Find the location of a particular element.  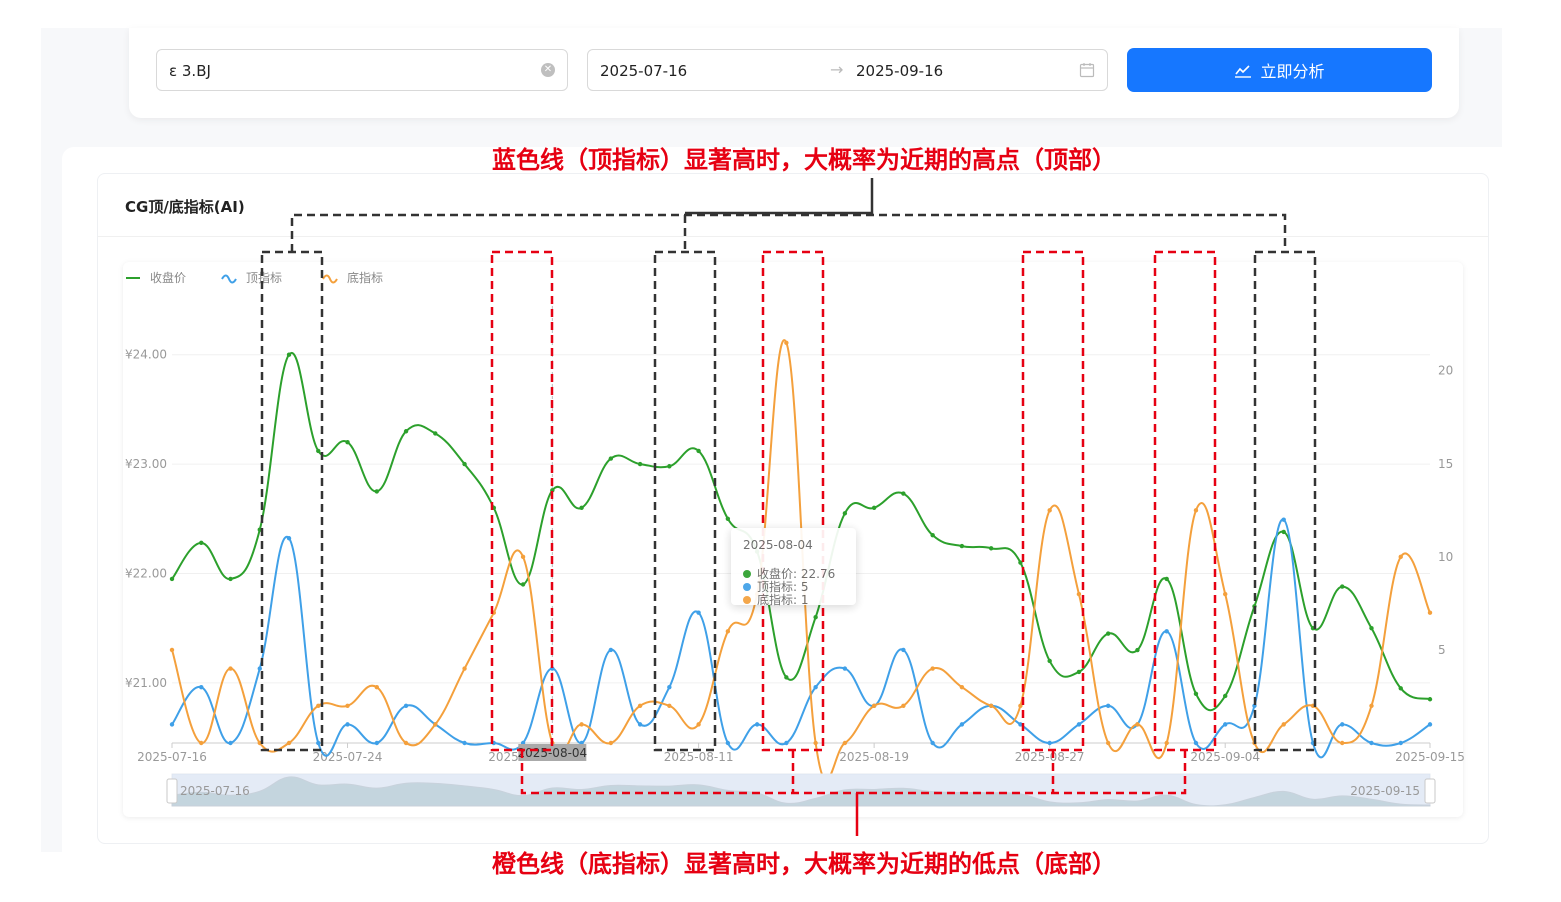

top-annotation-connector is located at coordinates (779, 196).